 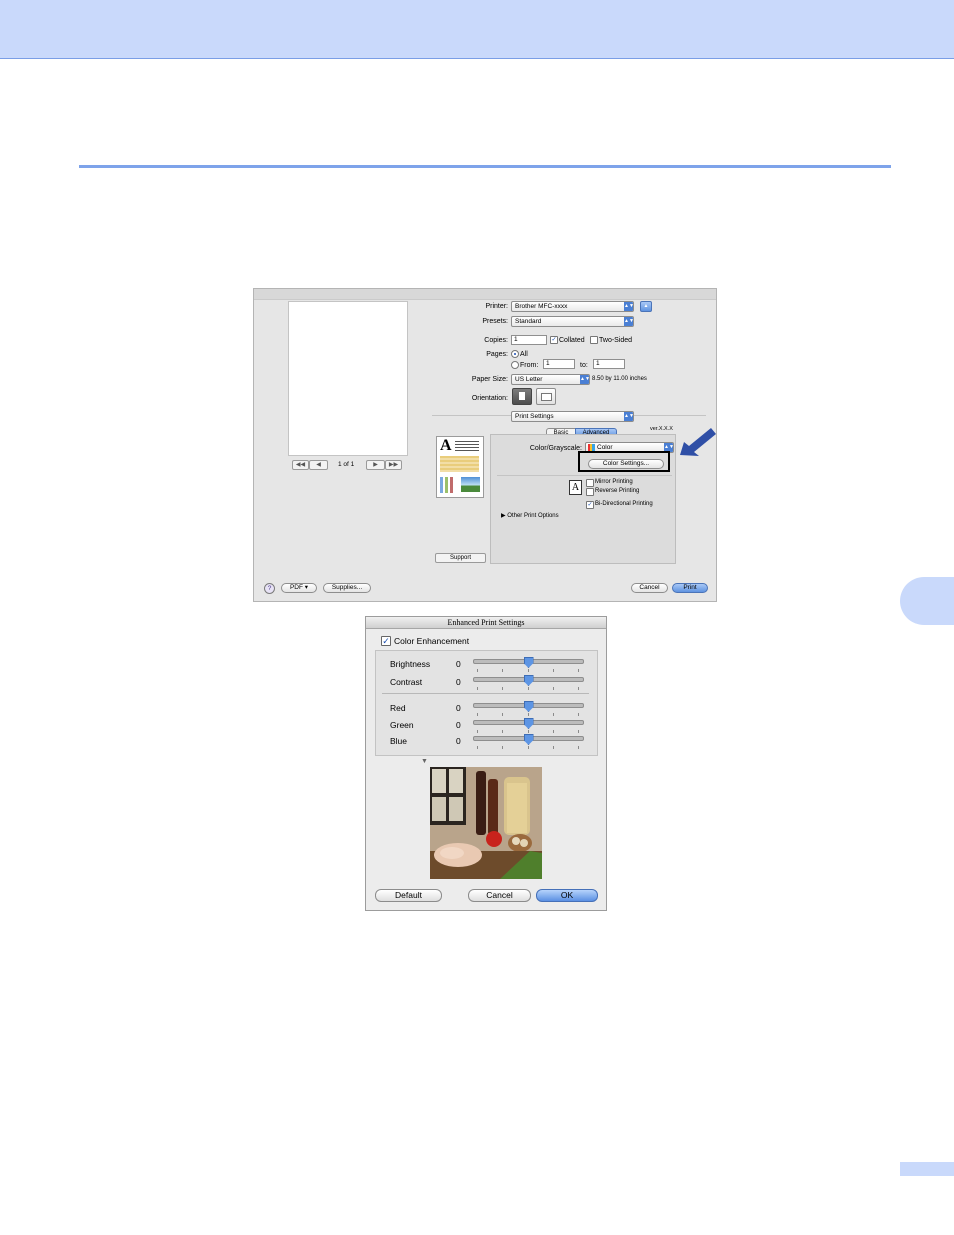 What do you see at coordinates (486, 823) in the screenshot?
I see `sample-preview-image` at bounding box center [486, 823].